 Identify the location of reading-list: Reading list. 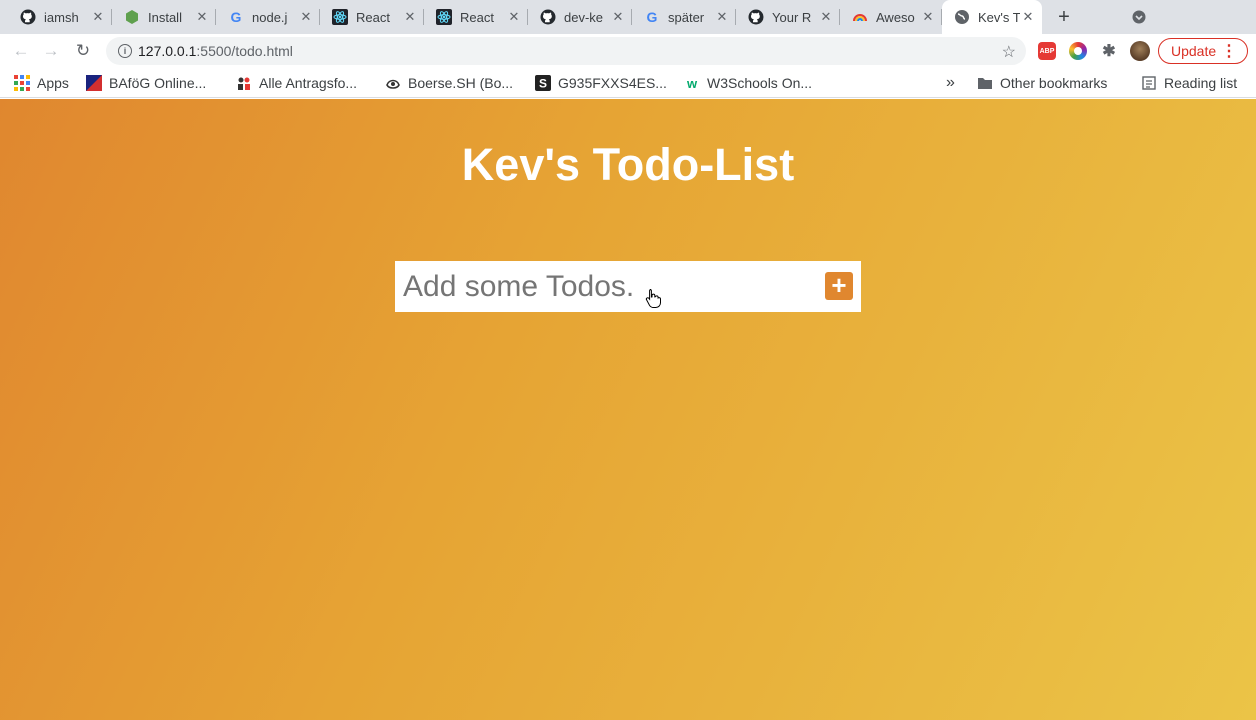
(1189, 83).